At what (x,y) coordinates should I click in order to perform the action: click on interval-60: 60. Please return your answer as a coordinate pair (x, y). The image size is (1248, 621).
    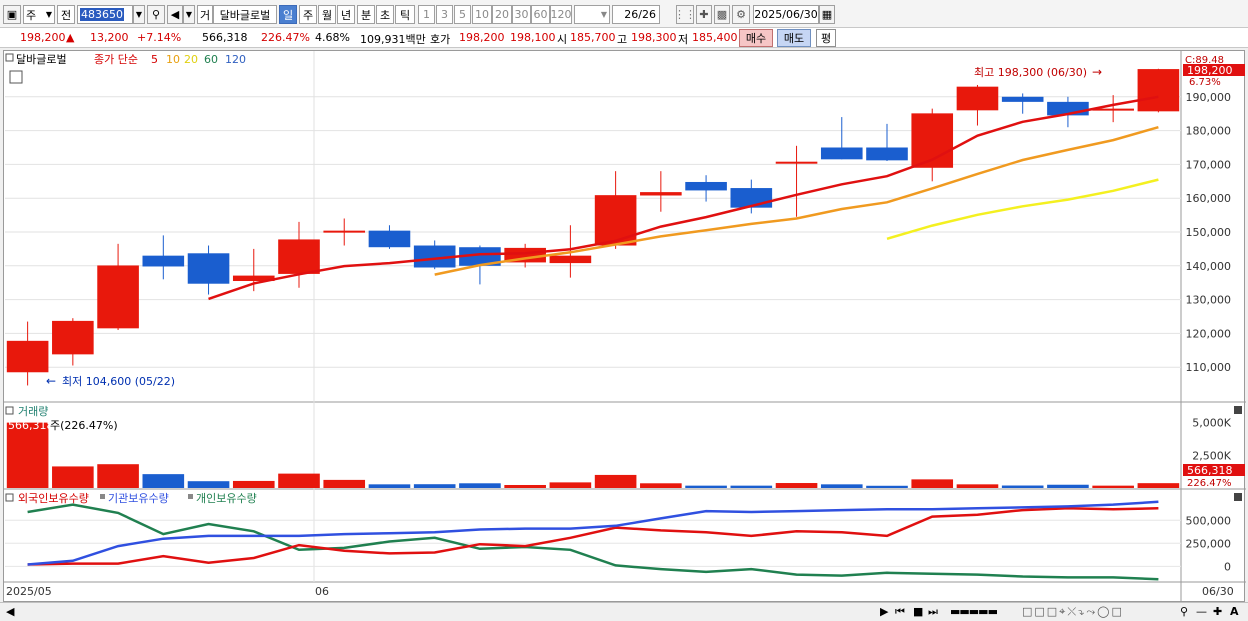
    Looking at the image, I should click on (540, 14).